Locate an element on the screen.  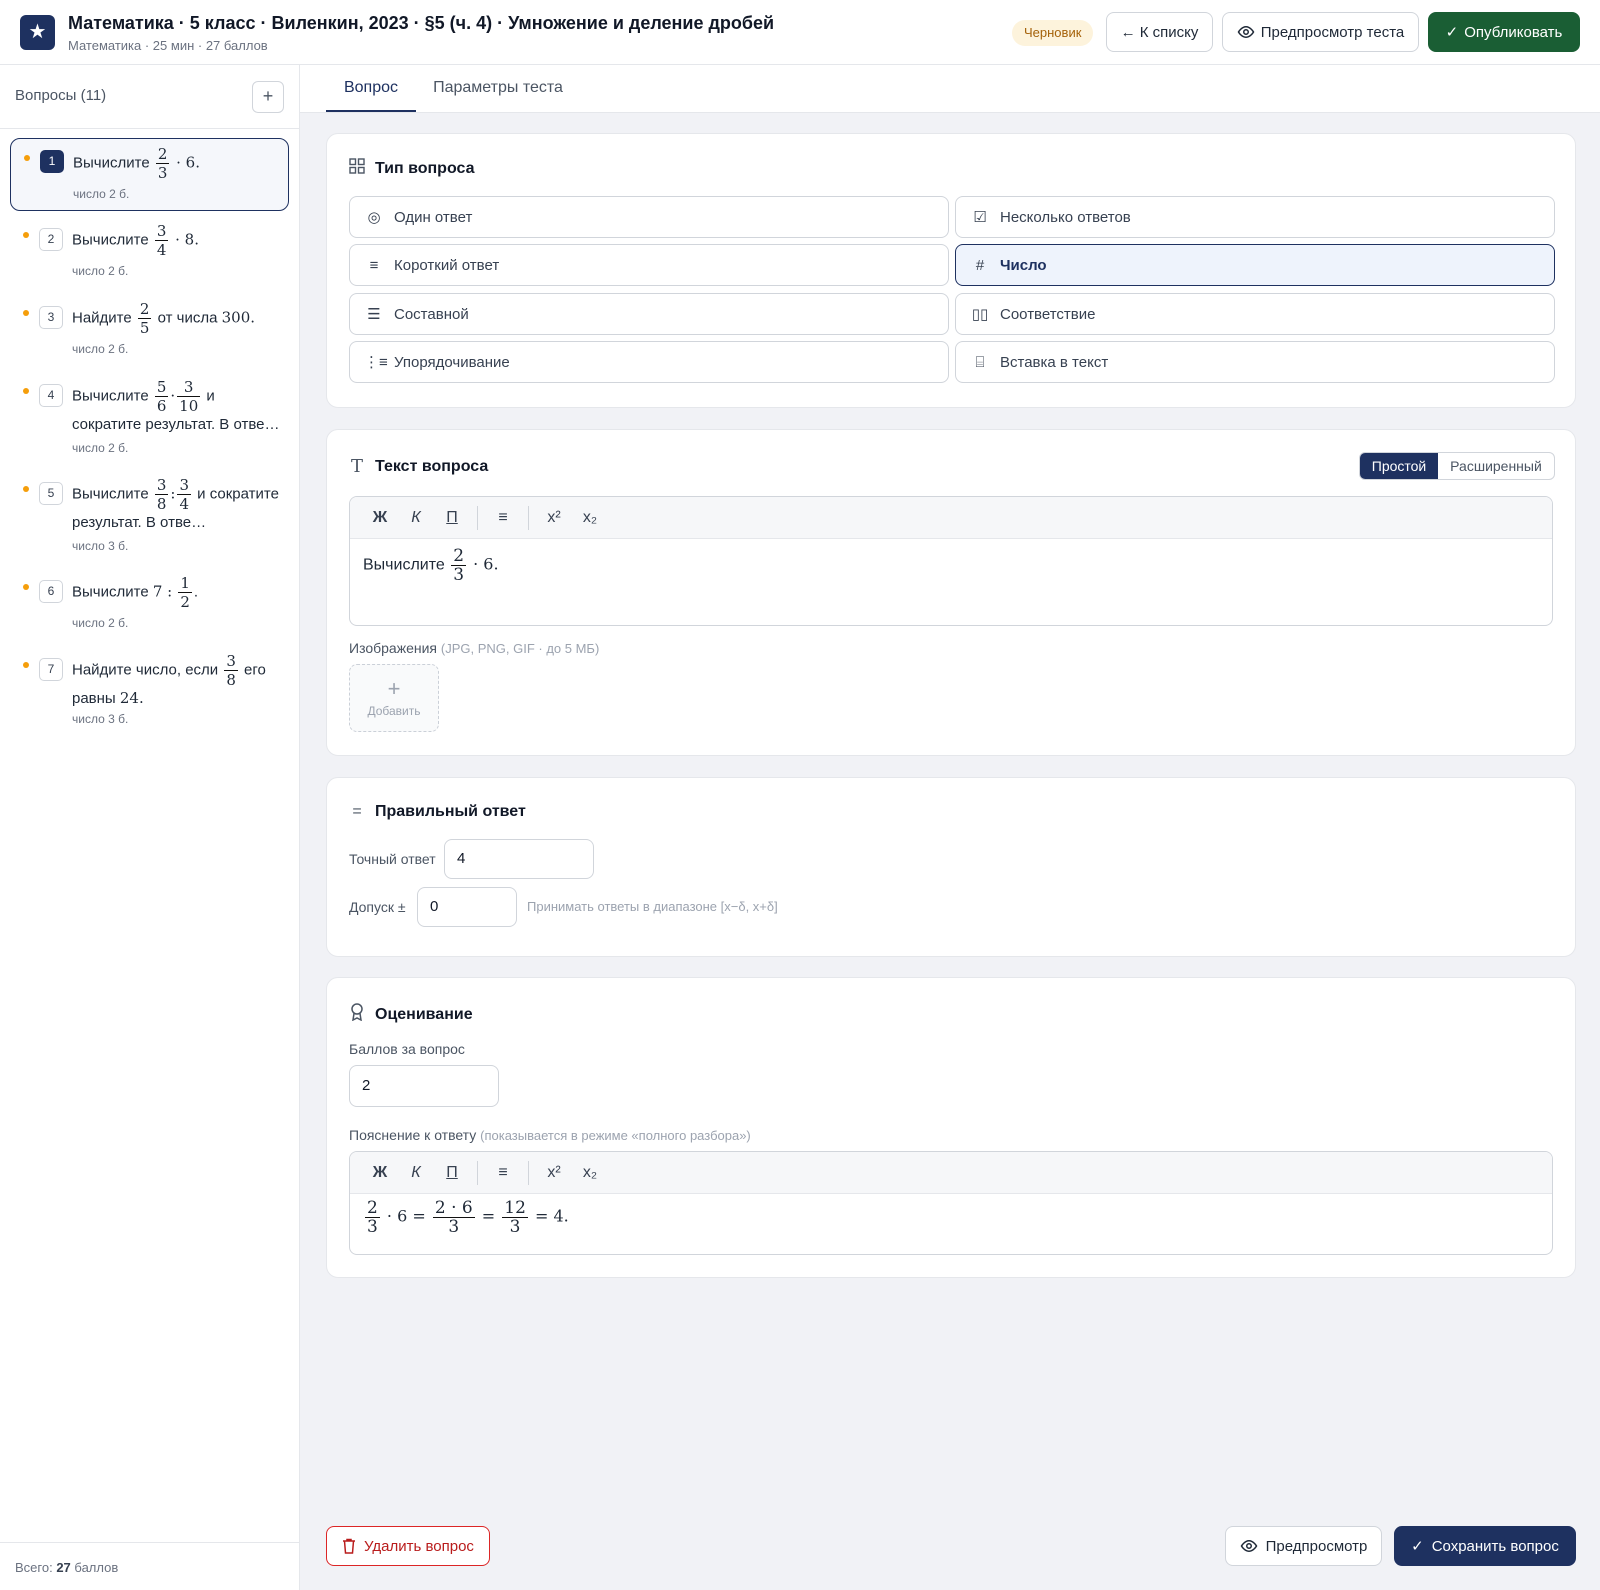
award-icon is located at coordinates (357, 1014).